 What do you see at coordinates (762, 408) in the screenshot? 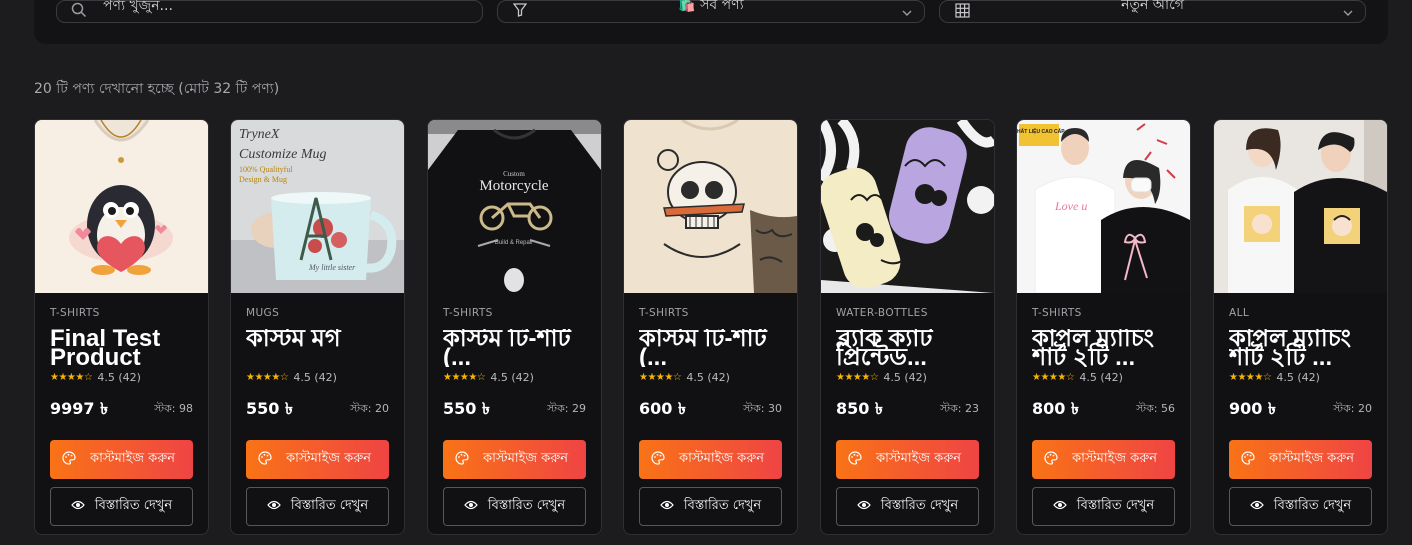
I see `product-stock: স্টক: 30` at bounding box center [762, 408].